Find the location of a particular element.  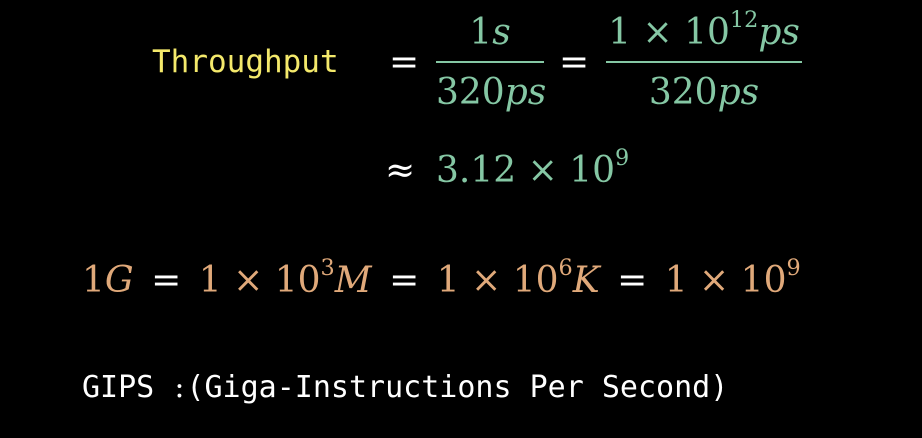

fraction-1s-over-320ps: 1s 320ps is located at coordinates (491, 64).